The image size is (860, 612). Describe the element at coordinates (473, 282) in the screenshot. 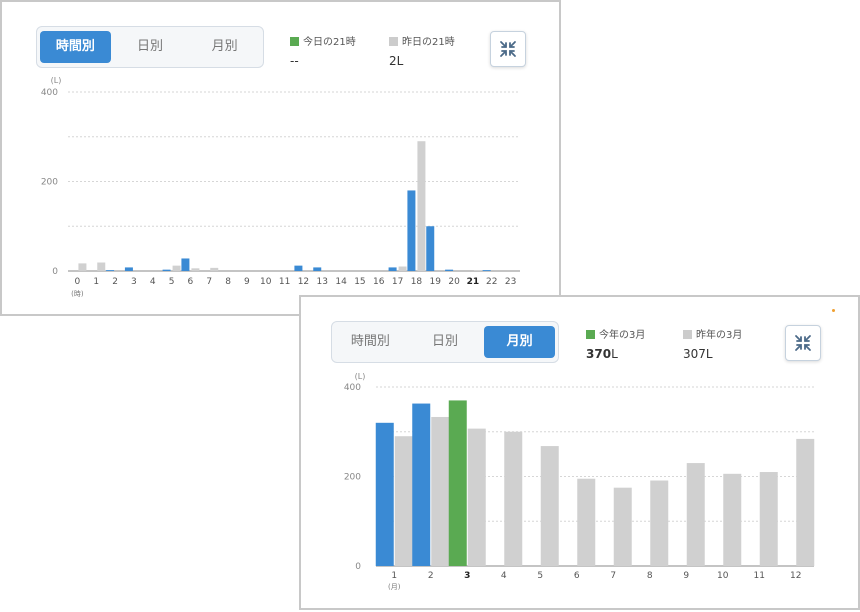

I see `x-tick-label: 21` at that location.